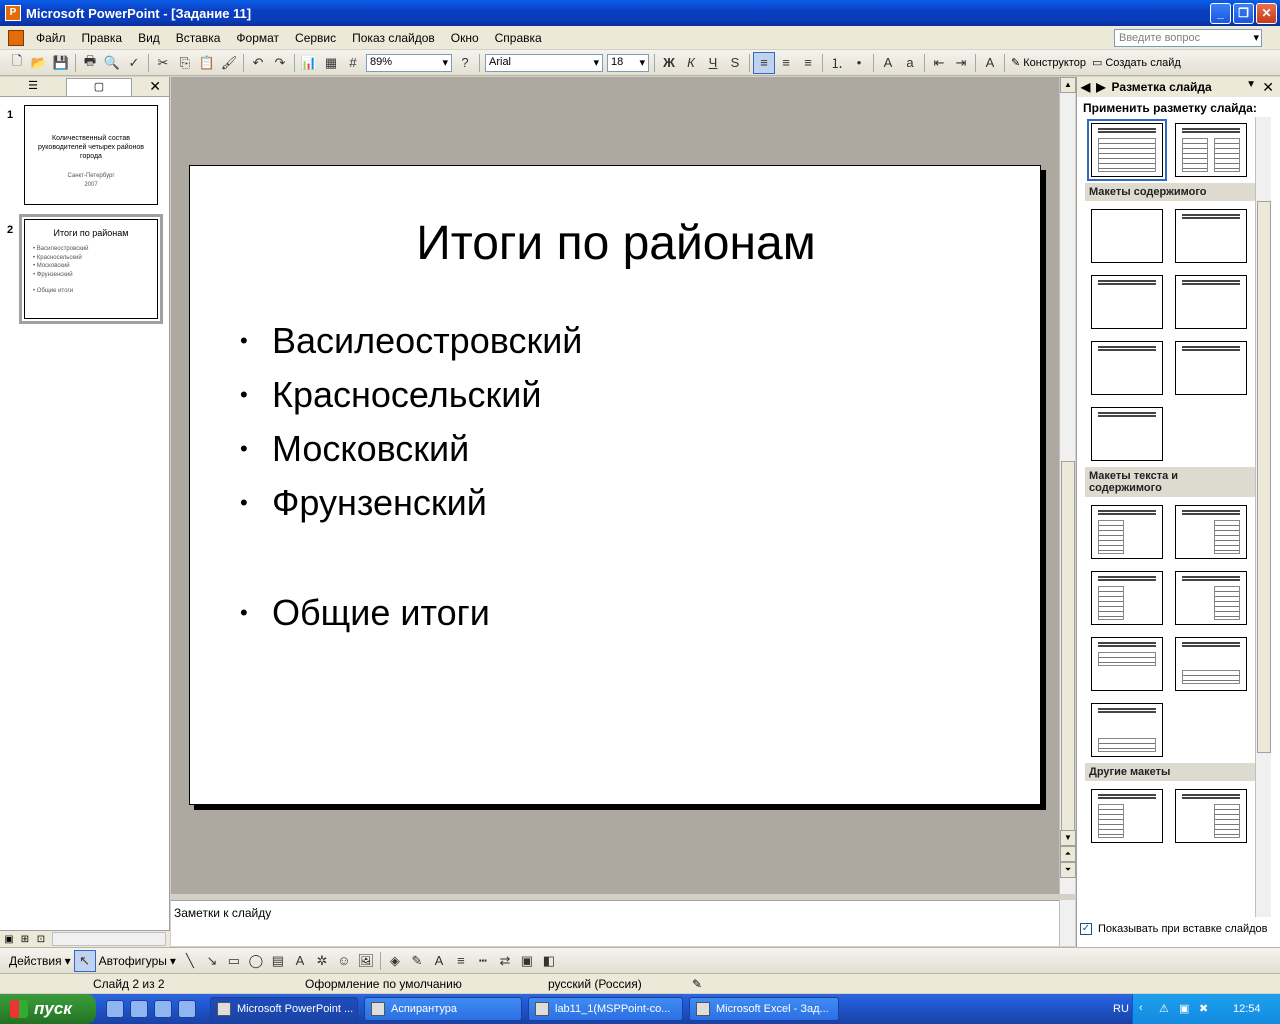 The width and height of the screenshot is (1280, 1024). What do you see at coordinates (315, 38) in the screenshot?
I see `menu-tools: Сервис` at bounding box center [315, 38].